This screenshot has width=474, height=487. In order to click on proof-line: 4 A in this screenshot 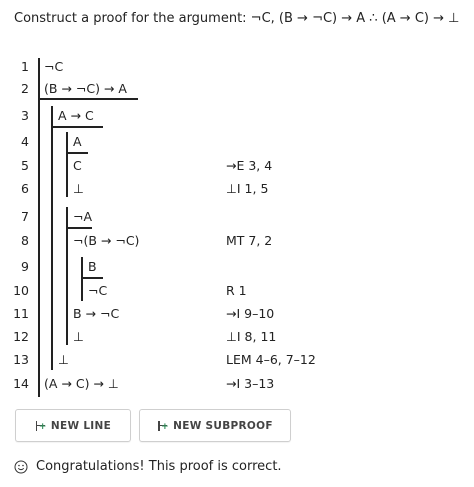, I will do `click(237, 141)`.